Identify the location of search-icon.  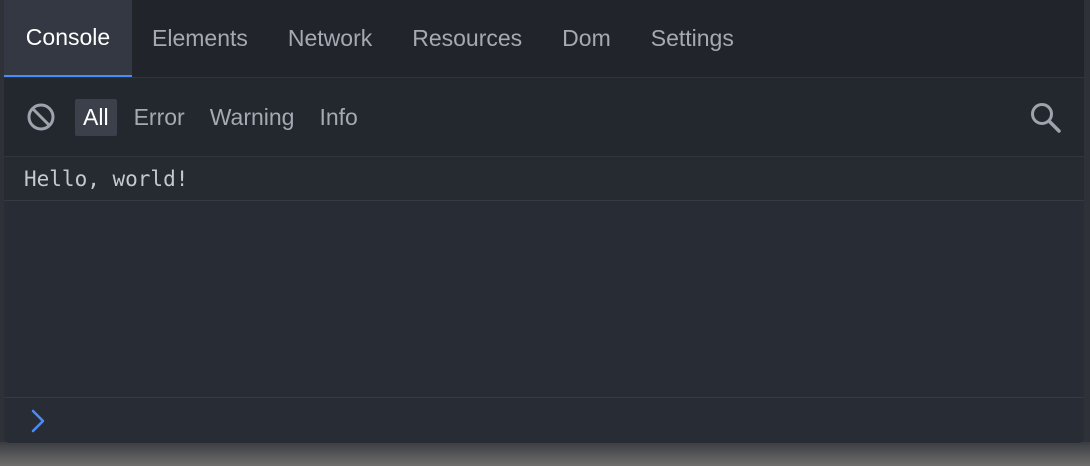
(1046, 118).